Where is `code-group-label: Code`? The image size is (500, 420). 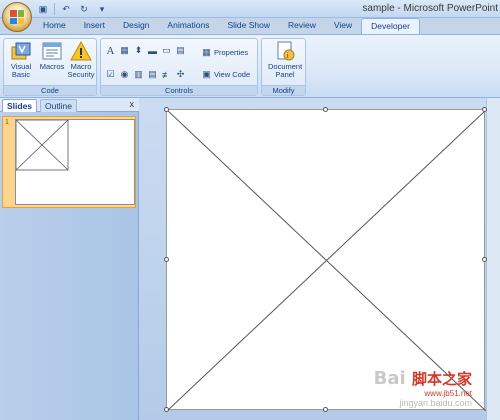 code-group-label: Code is located at coordinates (50, 90).